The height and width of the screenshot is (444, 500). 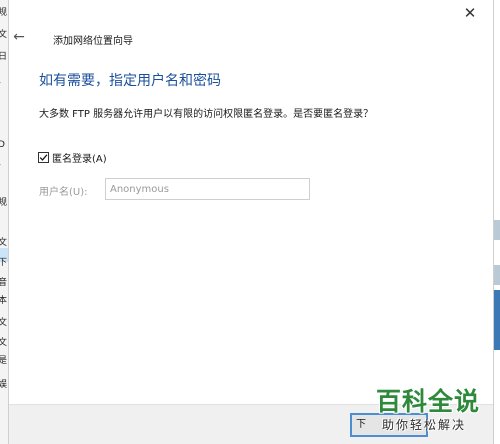 I want to click on background-window-right, so click(x=497, y=222).